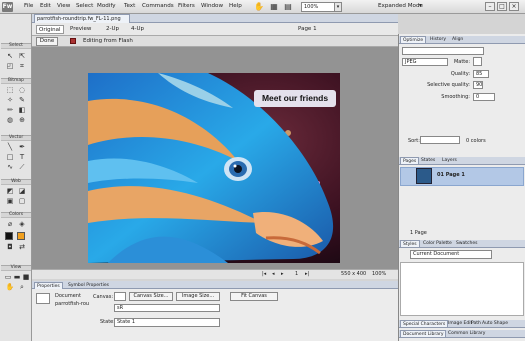 This screenshot has height=341, width=525. I want to click on document-tab: parrotfish-roundtrip.fw_FL-11.png, so click(82, 18).